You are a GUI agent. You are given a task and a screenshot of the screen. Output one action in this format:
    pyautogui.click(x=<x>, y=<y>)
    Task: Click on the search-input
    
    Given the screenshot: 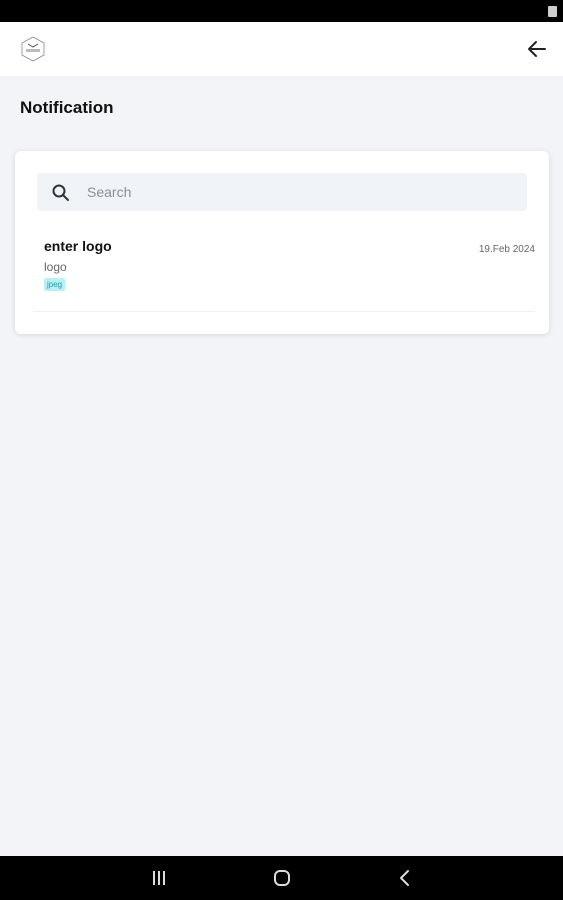 What is the action you would take?
    pyautogui.click(x=297, y=192)
    